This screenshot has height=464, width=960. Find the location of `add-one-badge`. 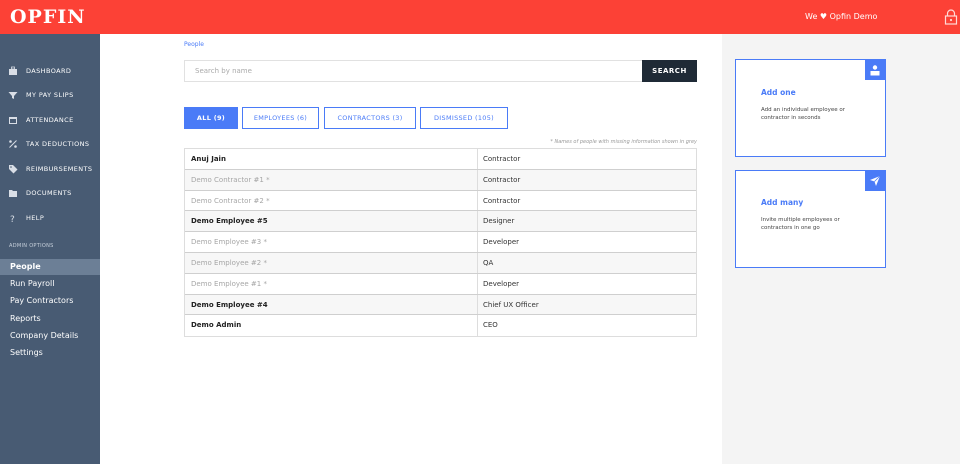

add-one-badge is located at coordinates (875, 70).